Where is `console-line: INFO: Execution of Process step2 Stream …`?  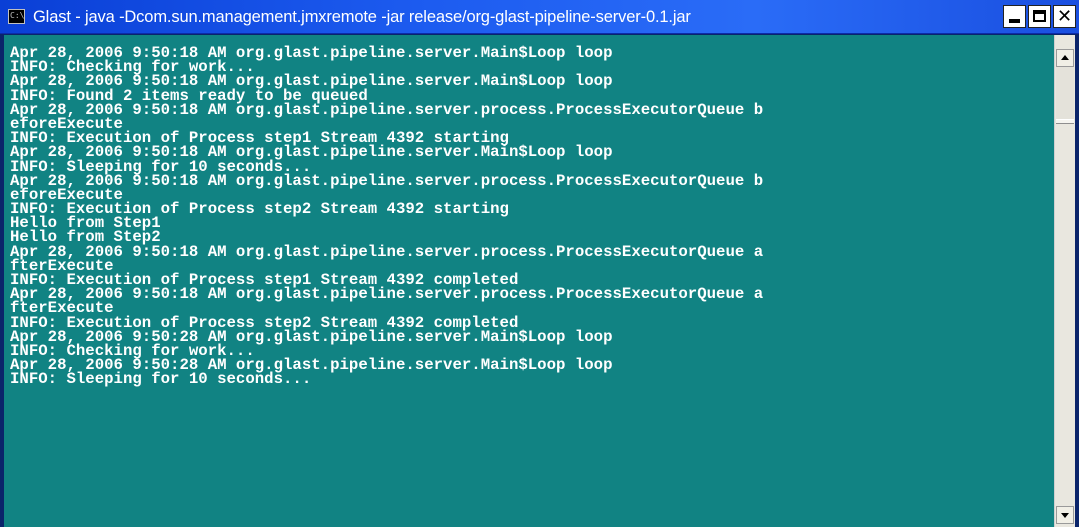 console-line: INFO: Execution of Process step2 Stream … is located at coordinates (259, 209).